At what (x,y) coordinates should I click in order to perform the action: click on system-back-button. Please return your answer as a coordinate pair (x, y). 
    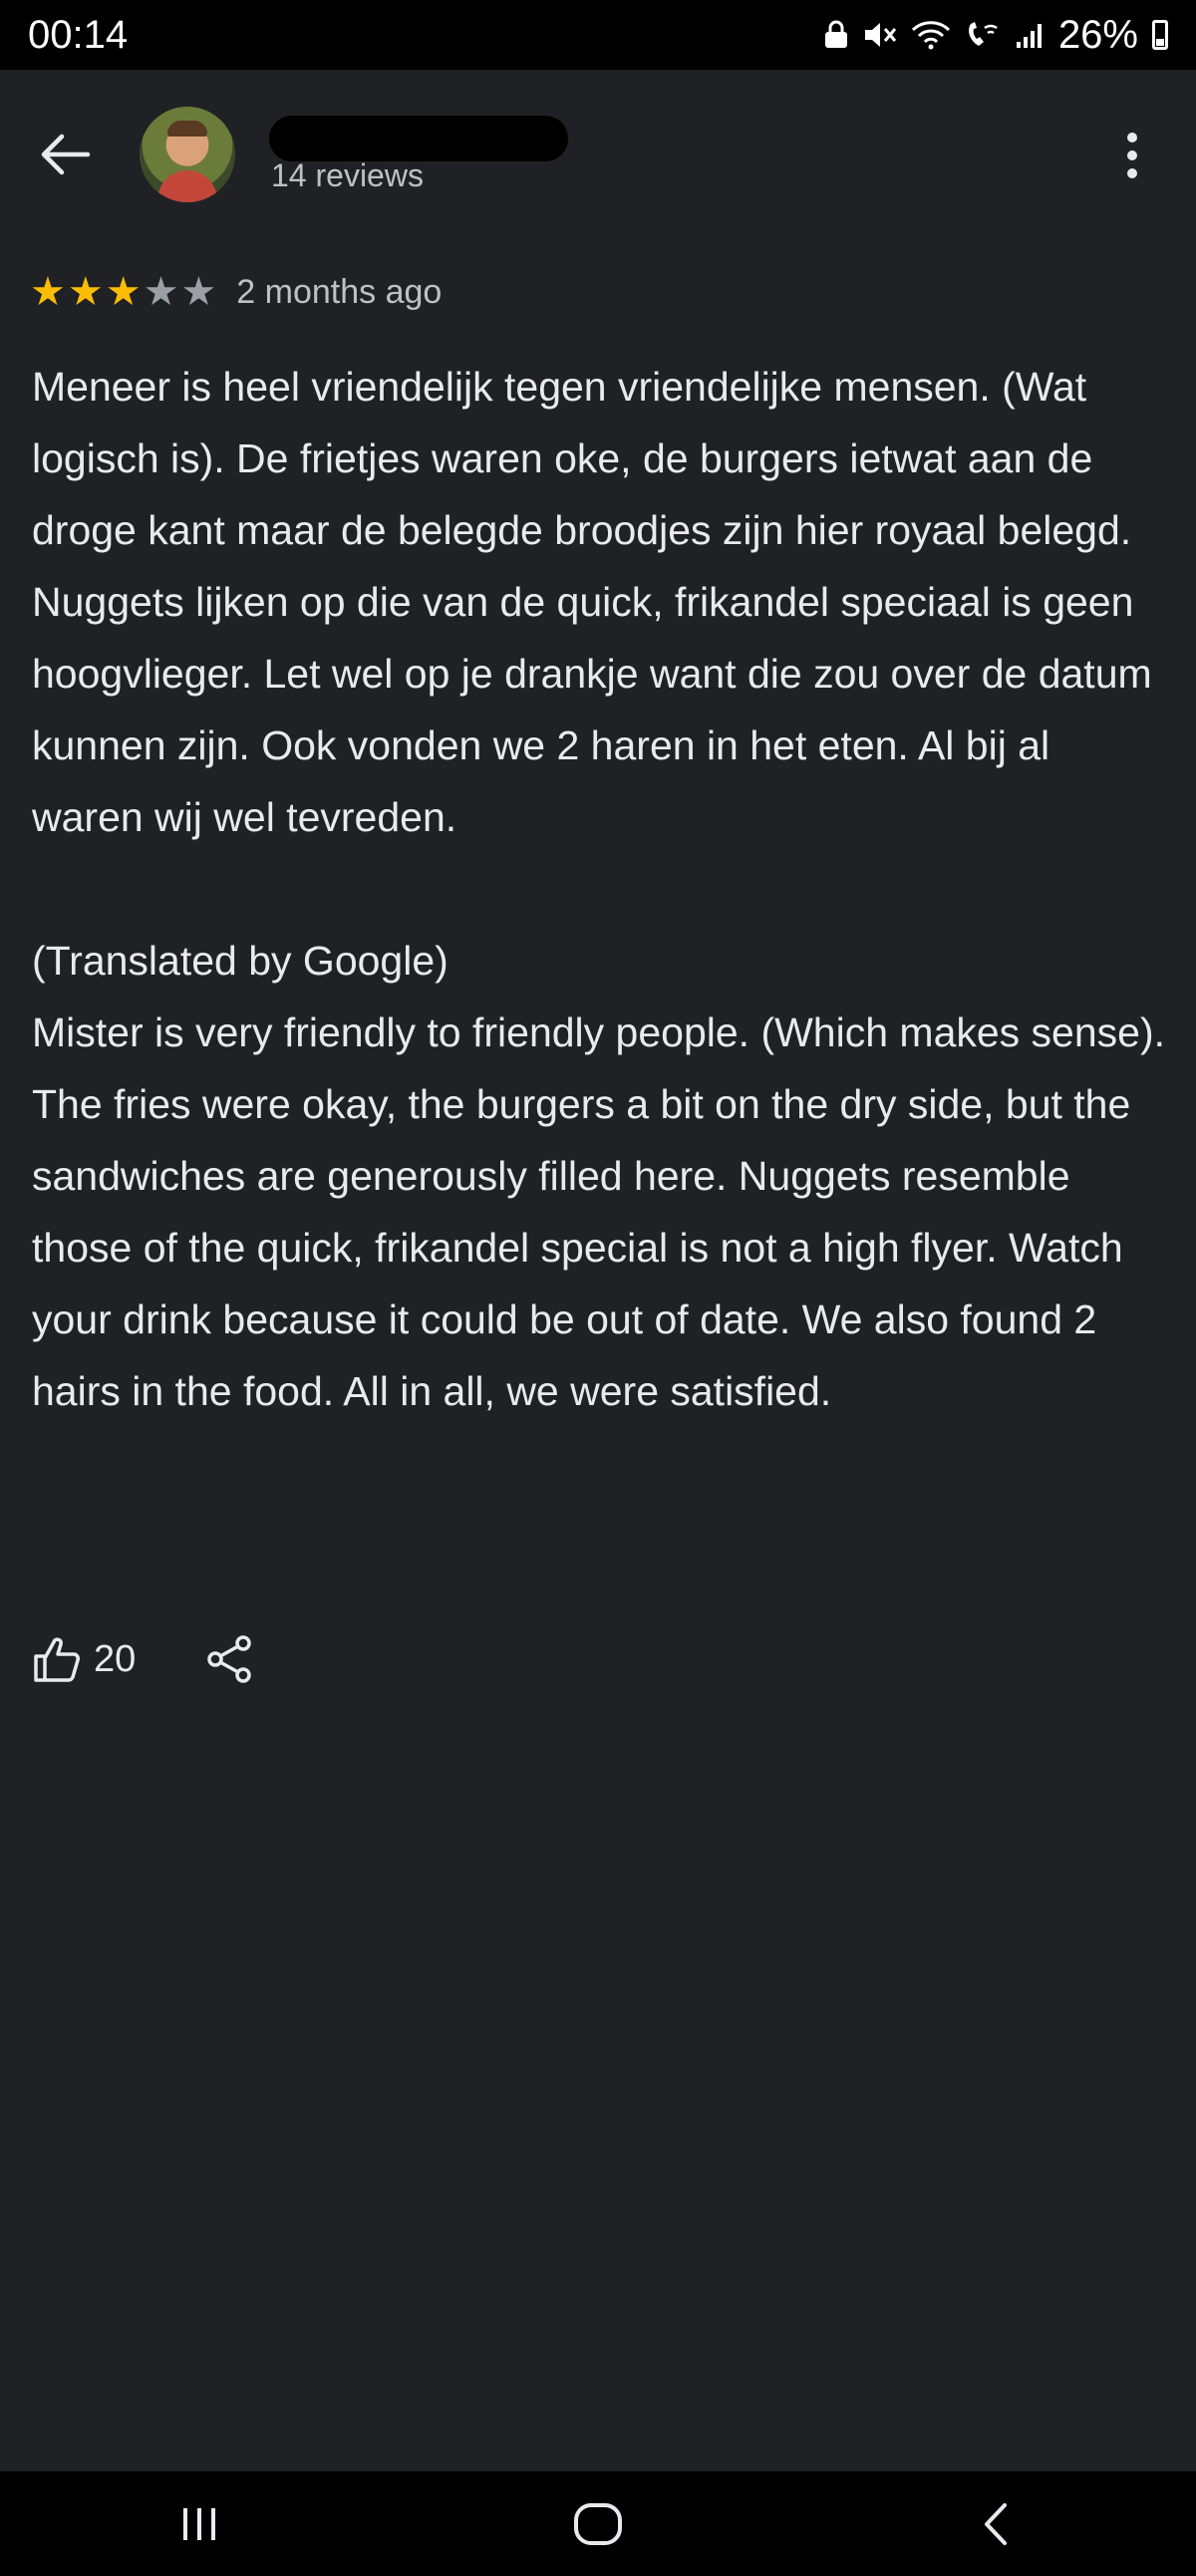
    Looking at the image, I should click on (996, 2524).